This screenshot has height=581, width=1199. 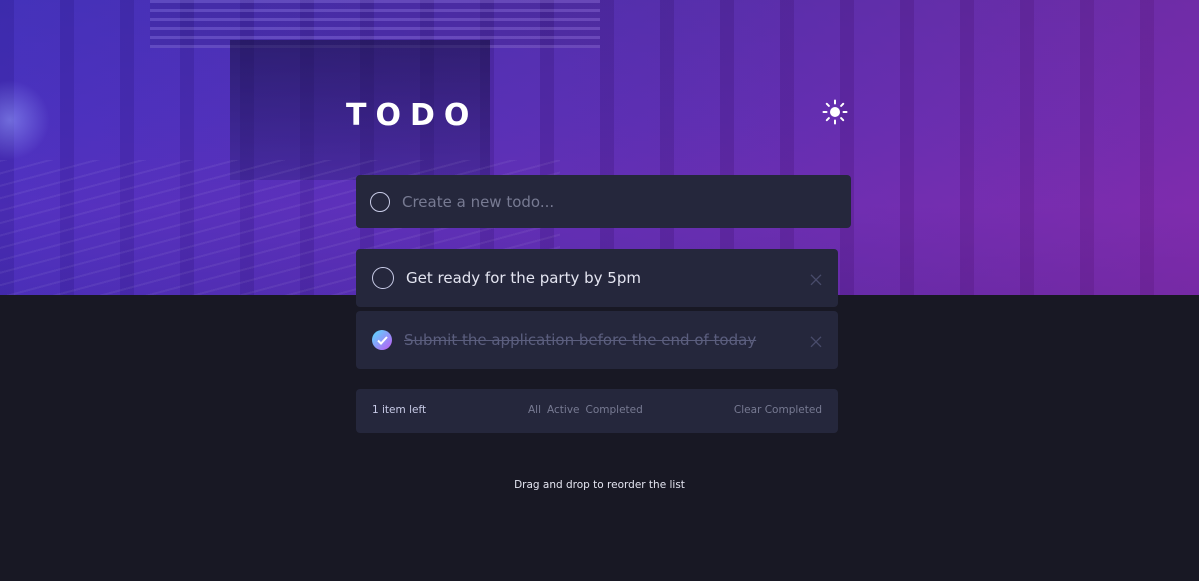 I want to click on items-left-count: 1 item left, so click(x=399, y=410).